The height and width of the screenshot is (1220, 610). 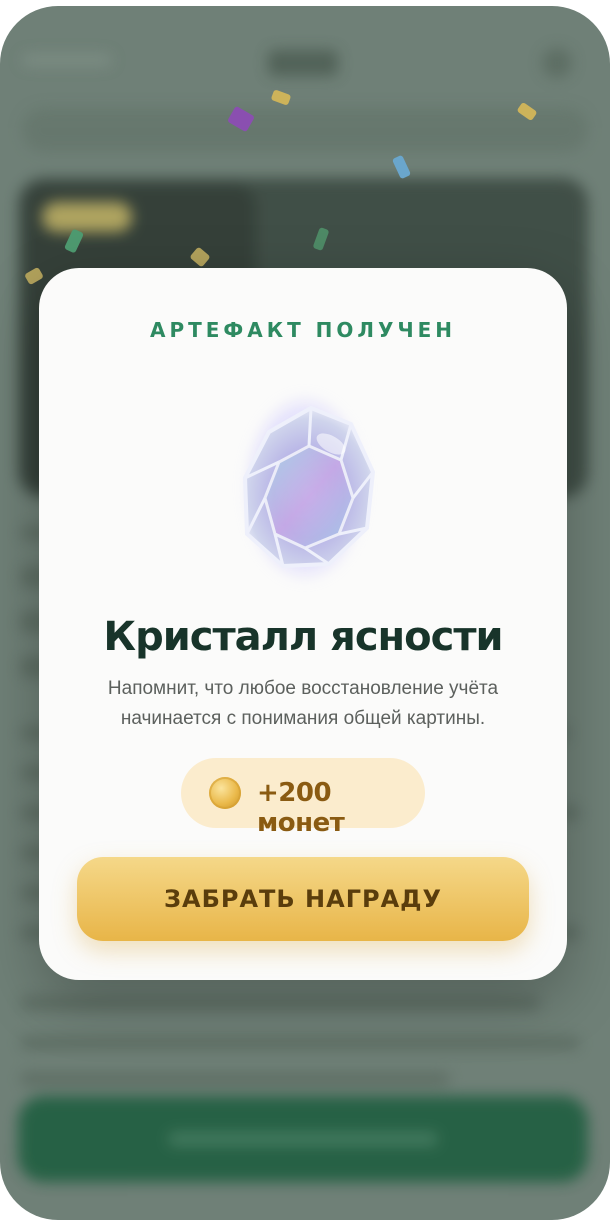 What do you see at coordinates (303, 330) in the screenshot?
I see `modal-kicker: АРТЕФАКТ ПОЛУЧЕН` at bounding box center [303, 330].